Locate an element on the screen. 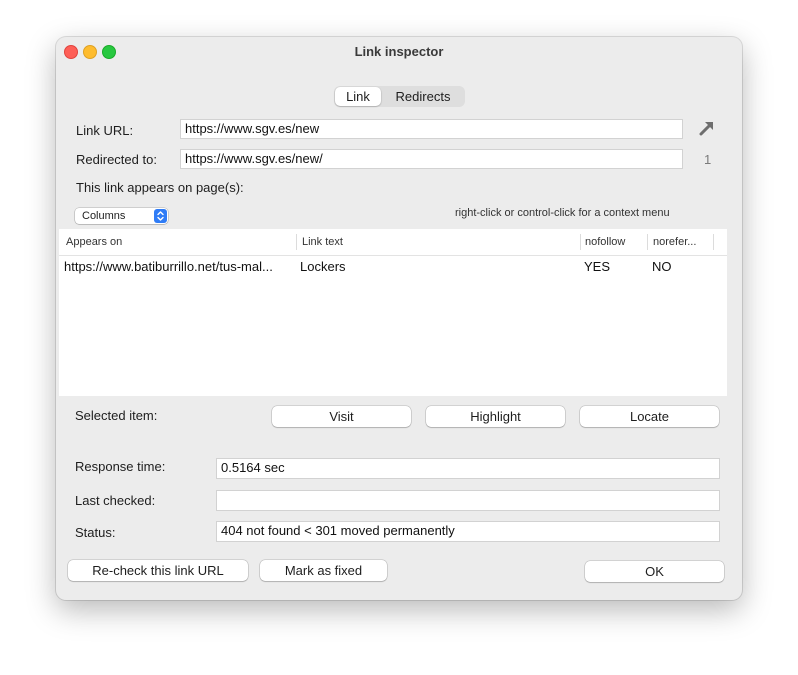  columns-popup: Columns is located at coordinates (121, 216).